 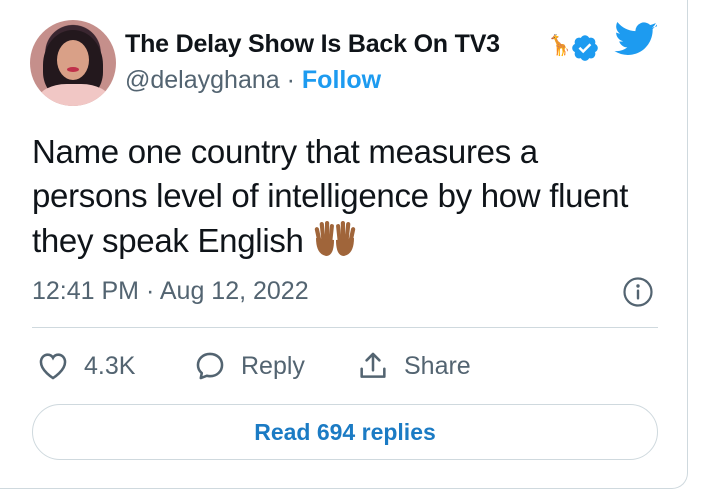 I want to click on giraffe-emoji-icon: 🦒, so click(x=559, y=46).